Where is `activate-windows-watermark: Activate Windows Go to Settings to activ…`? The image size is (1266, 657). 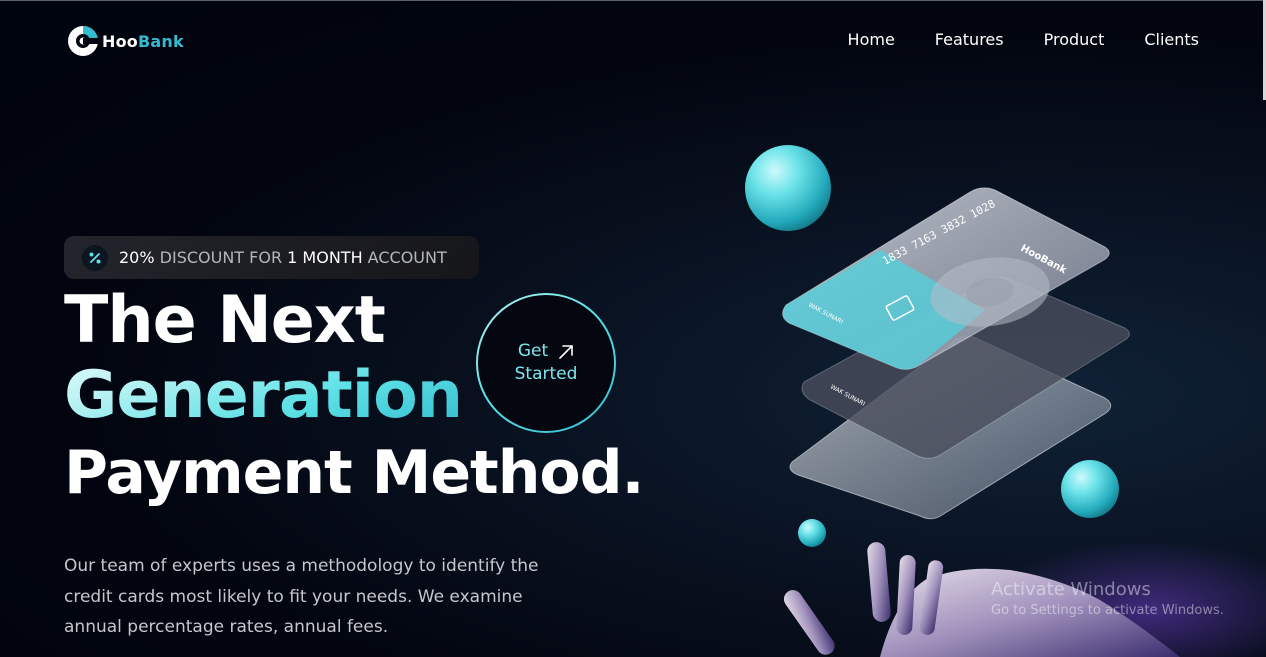
activate-windows-watermark: Activate Windows Go to Settings to activ… is located at coordinates (1107, 600).